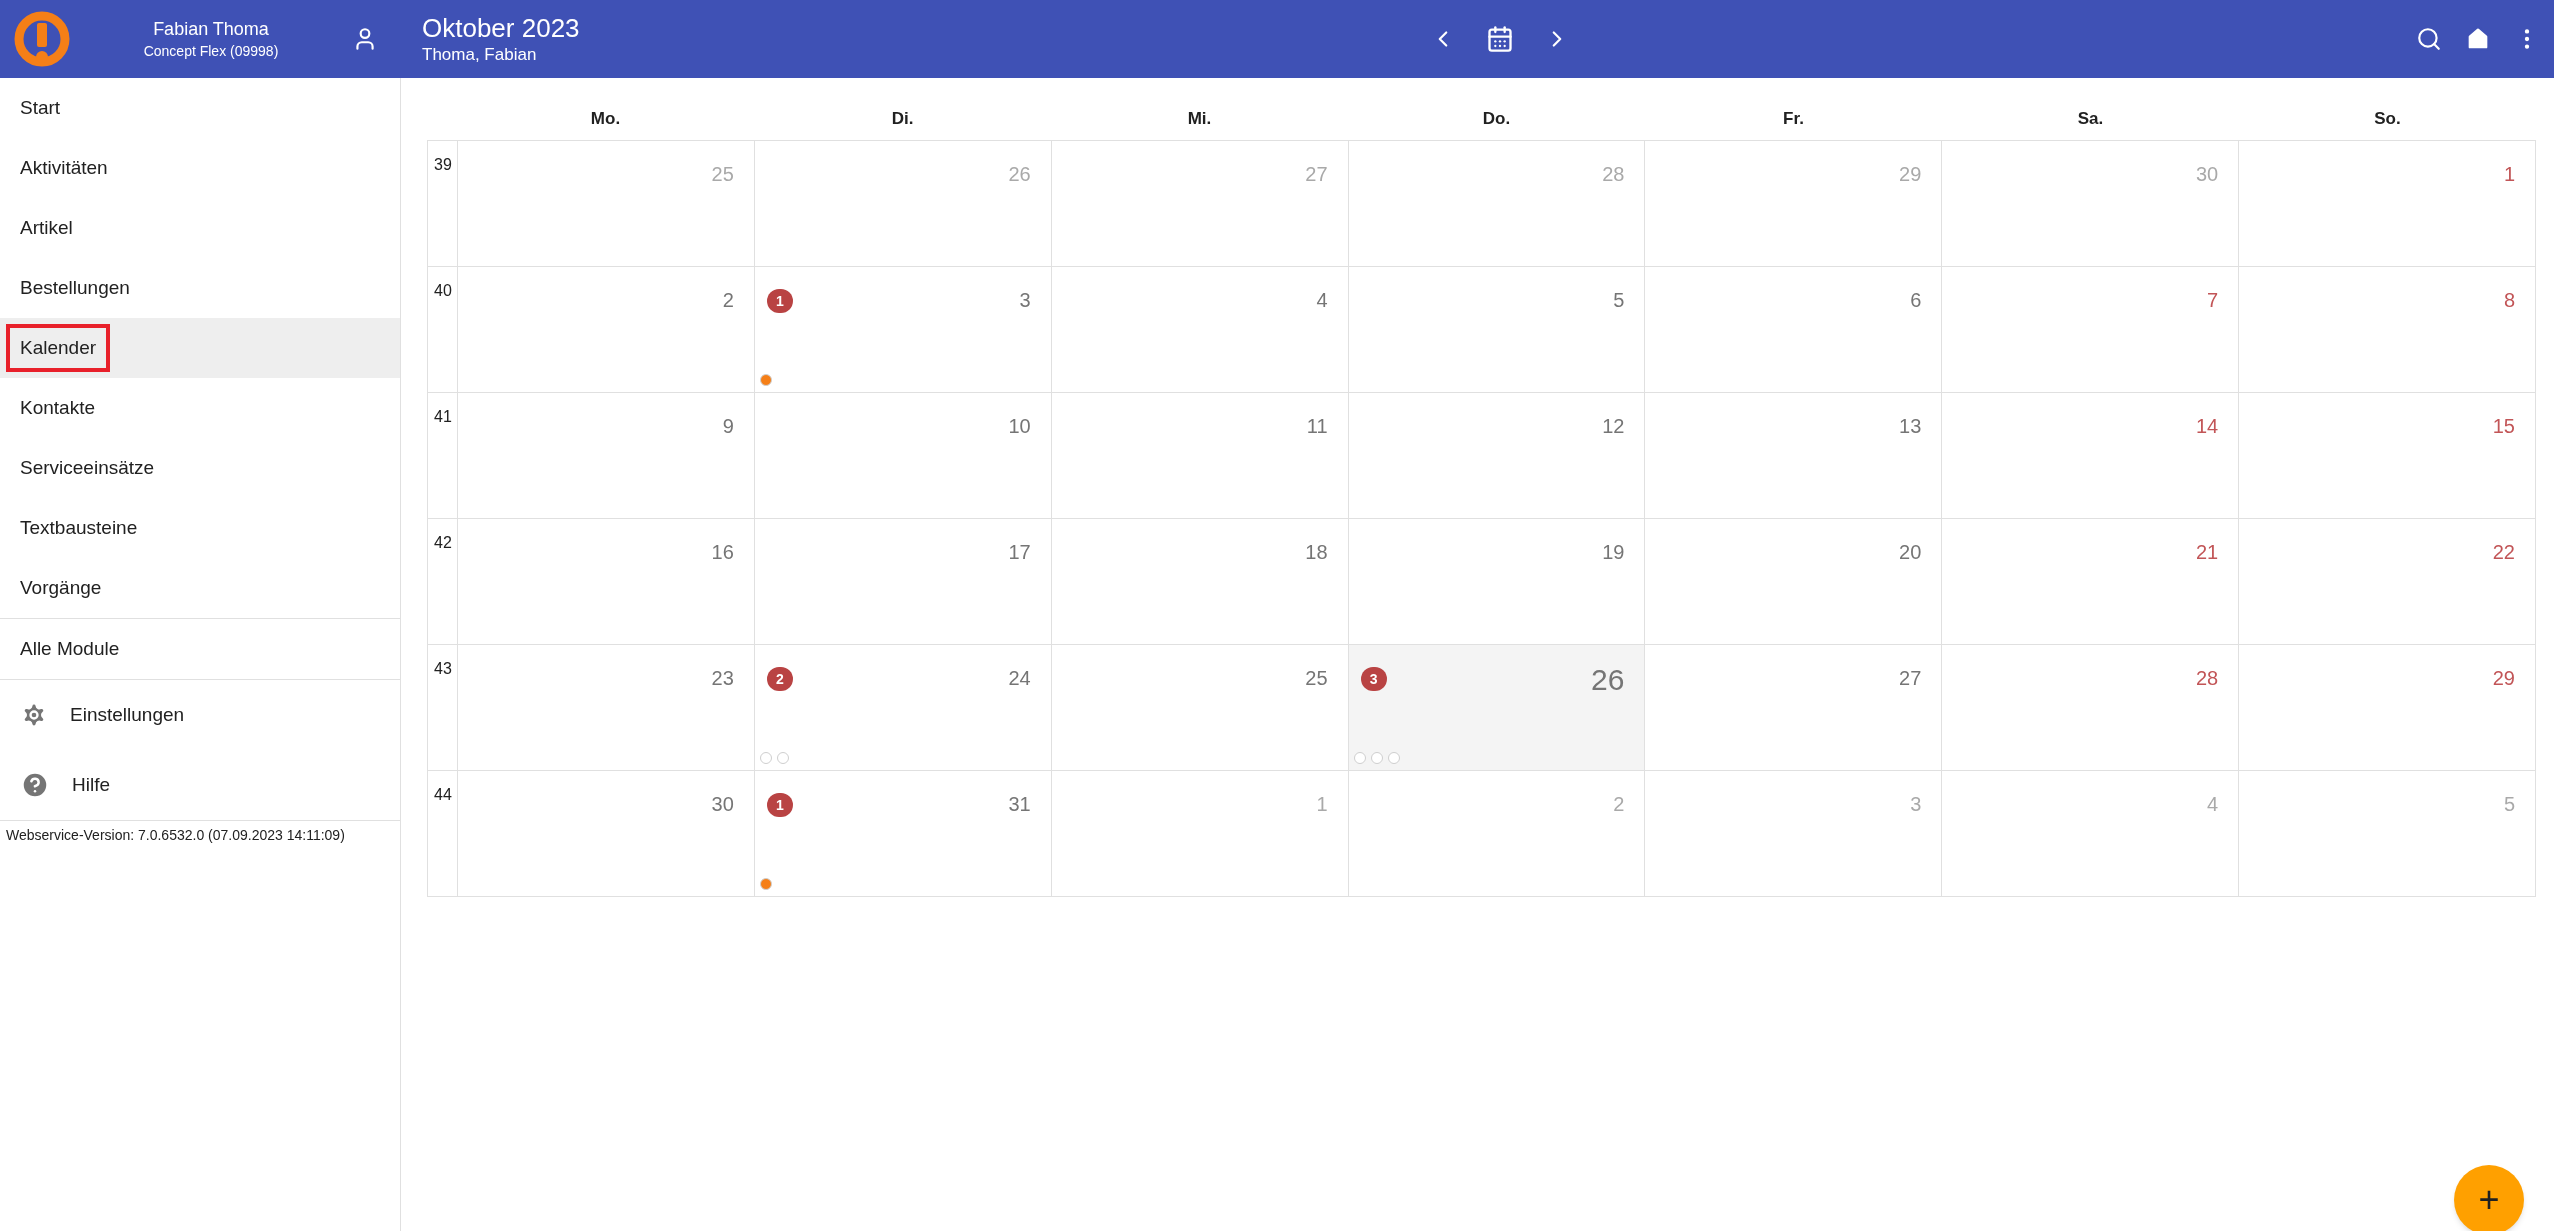  I want to click on day-number: 7, so click(2213, 300).